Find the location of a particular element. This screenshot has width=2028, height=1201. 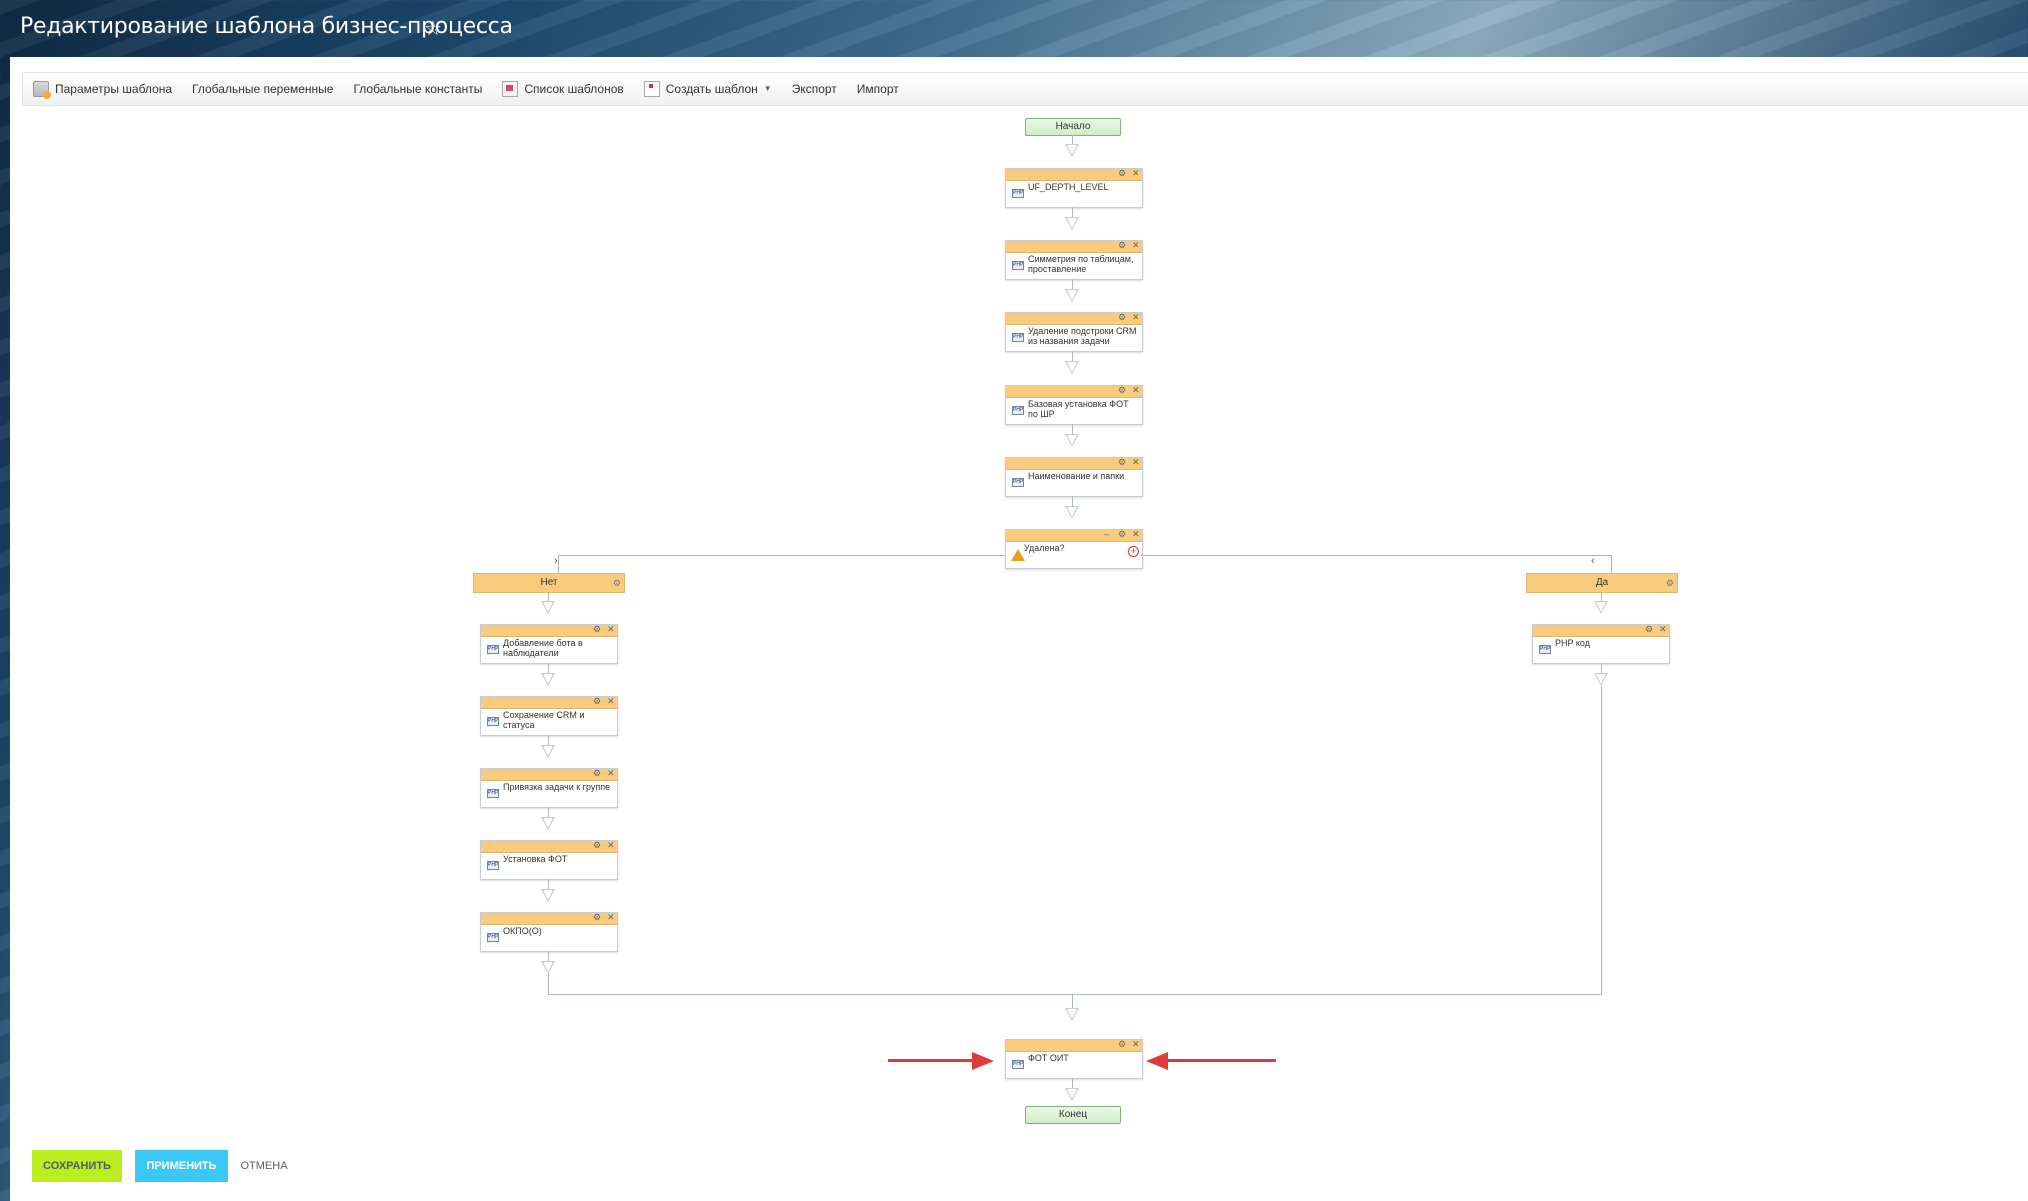

save-button: Сохранить is located at coordinates (77, 1166).